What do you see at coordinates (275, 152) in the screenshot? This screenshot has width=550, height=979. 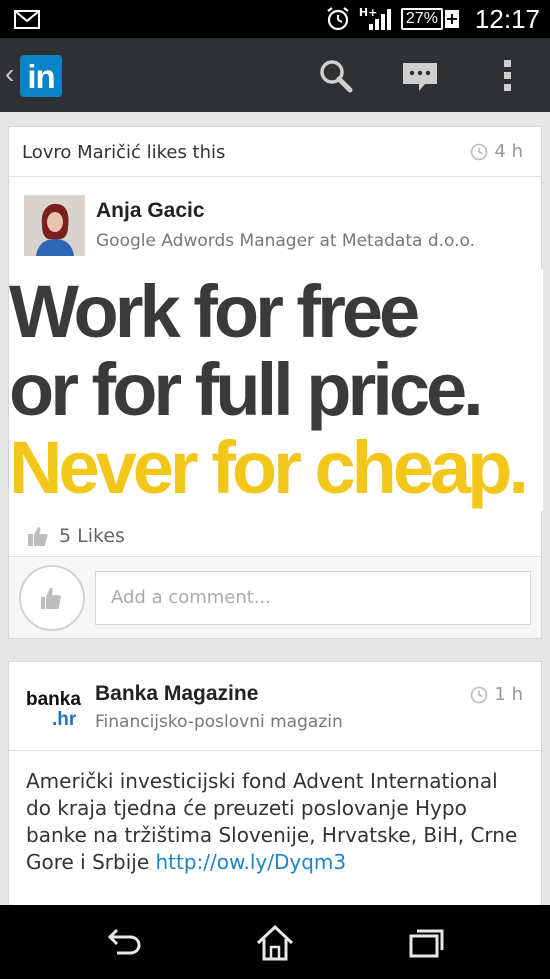 I see `activity-header: Lovro Maričić likes this 4 h` at bounding box center [275, 152].